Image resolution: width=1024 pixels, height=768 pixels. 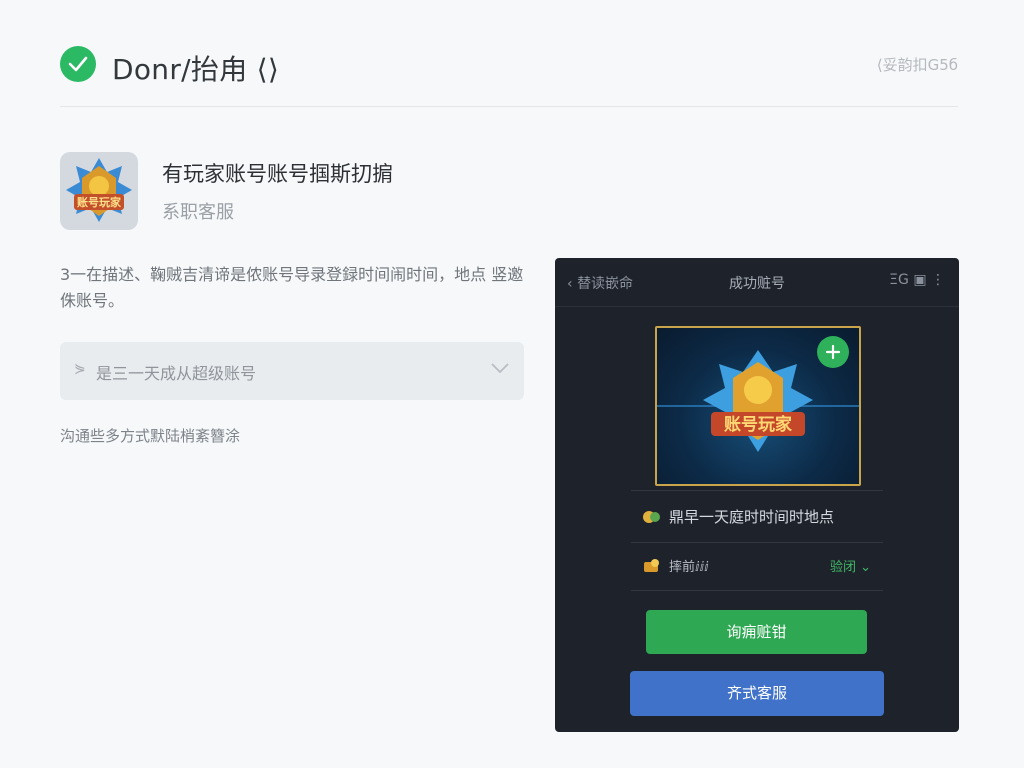 What do you see at coordinates (689, 567) in the screenshot?
I see `status-row-text: 摔前ⅈⅈⅈ` at bounding box center [689, 567].